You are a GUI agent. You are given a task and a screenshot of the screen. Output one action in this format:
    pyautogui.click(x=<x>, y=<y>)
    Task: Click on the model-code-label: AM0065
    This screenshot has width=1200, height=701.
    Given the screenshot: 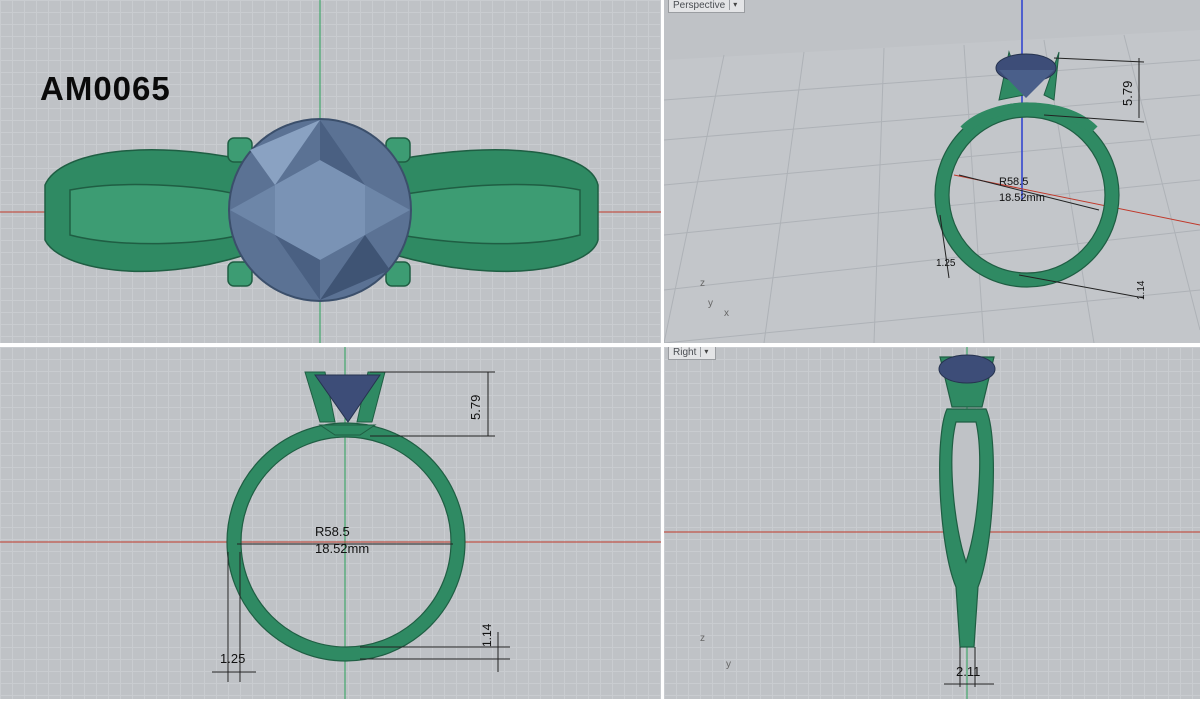 What is the action you would take?
    pyautogui.click(x=105, y=88)
    